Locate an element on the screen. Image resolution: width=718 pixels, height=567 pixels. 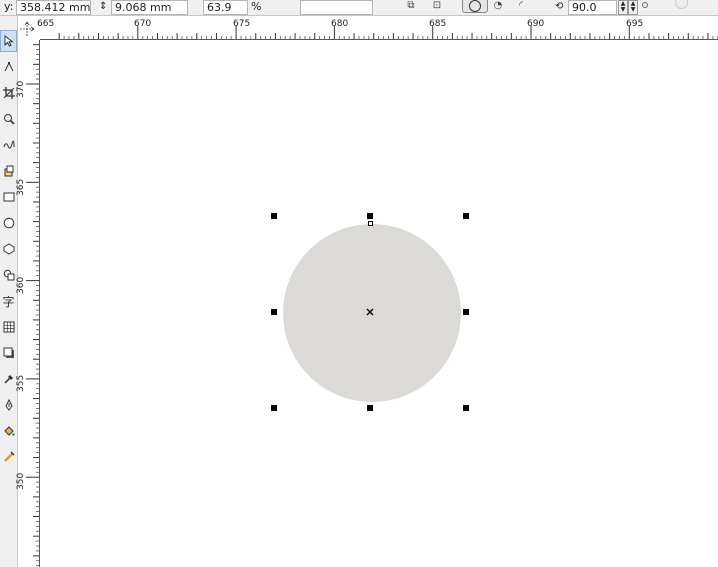
ruler-label-365: 365 is located at coordinates (21, 187).